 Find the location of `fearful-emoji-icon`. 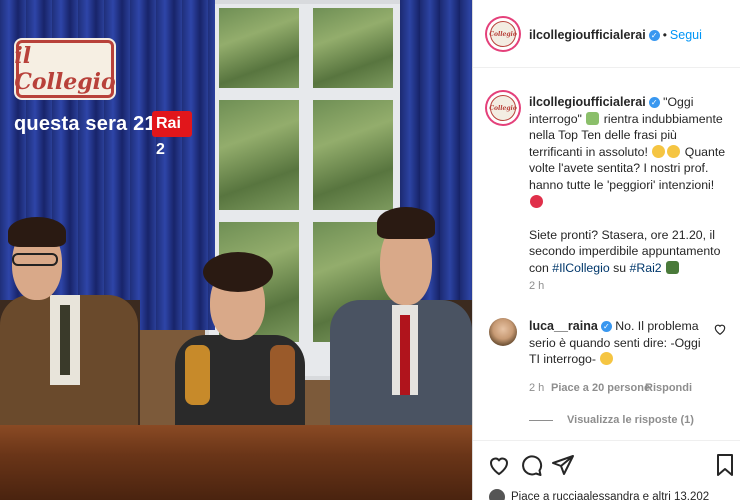

fearful-emoji-icon is located at coordinates (674, 151).